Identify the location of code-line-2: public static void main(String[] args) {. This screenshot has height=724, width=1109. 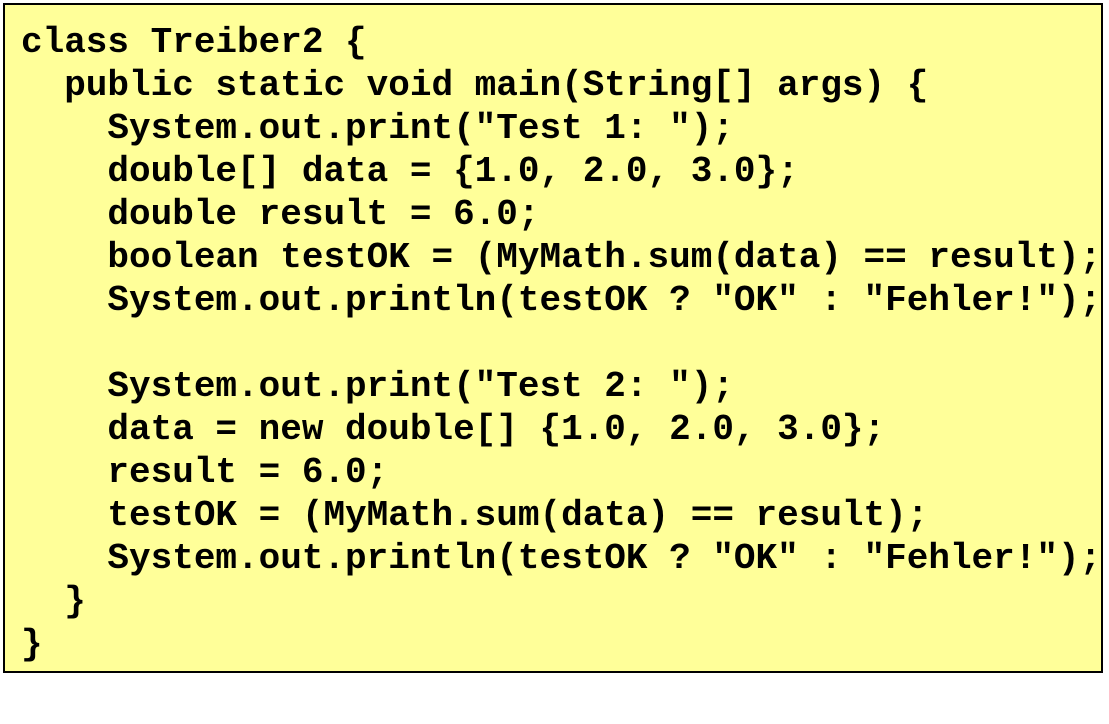
(475, 85).